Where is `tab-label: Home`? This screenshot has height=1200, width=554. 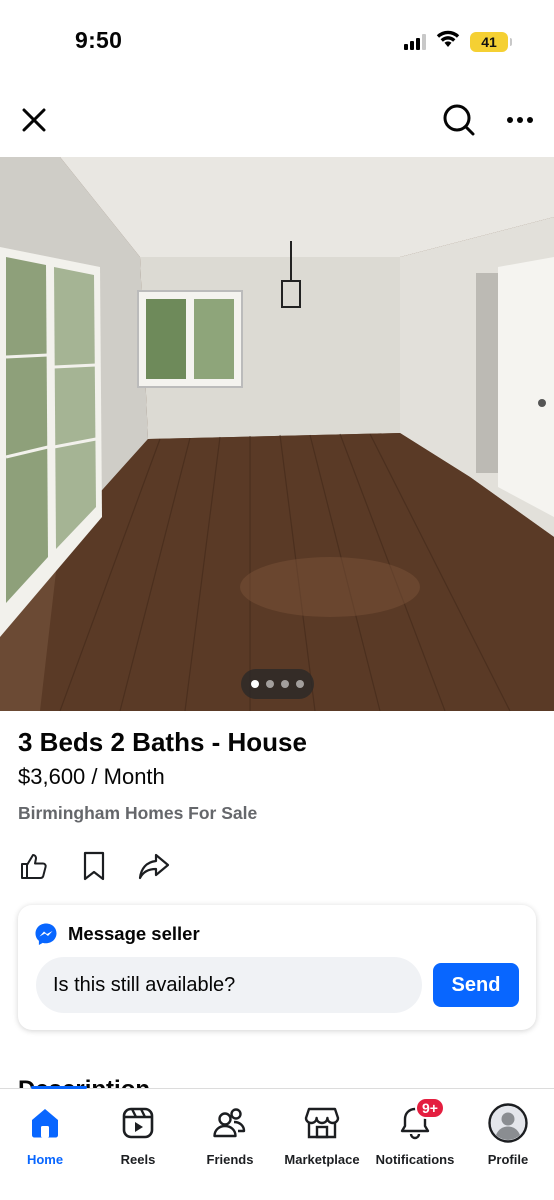 tab-label: Home is located at coordinates (45, 1159).